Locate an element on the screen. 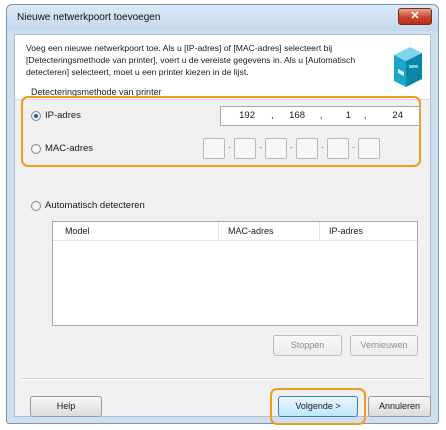  ip-octet-4: 24 is located at coordinates (388, 115).